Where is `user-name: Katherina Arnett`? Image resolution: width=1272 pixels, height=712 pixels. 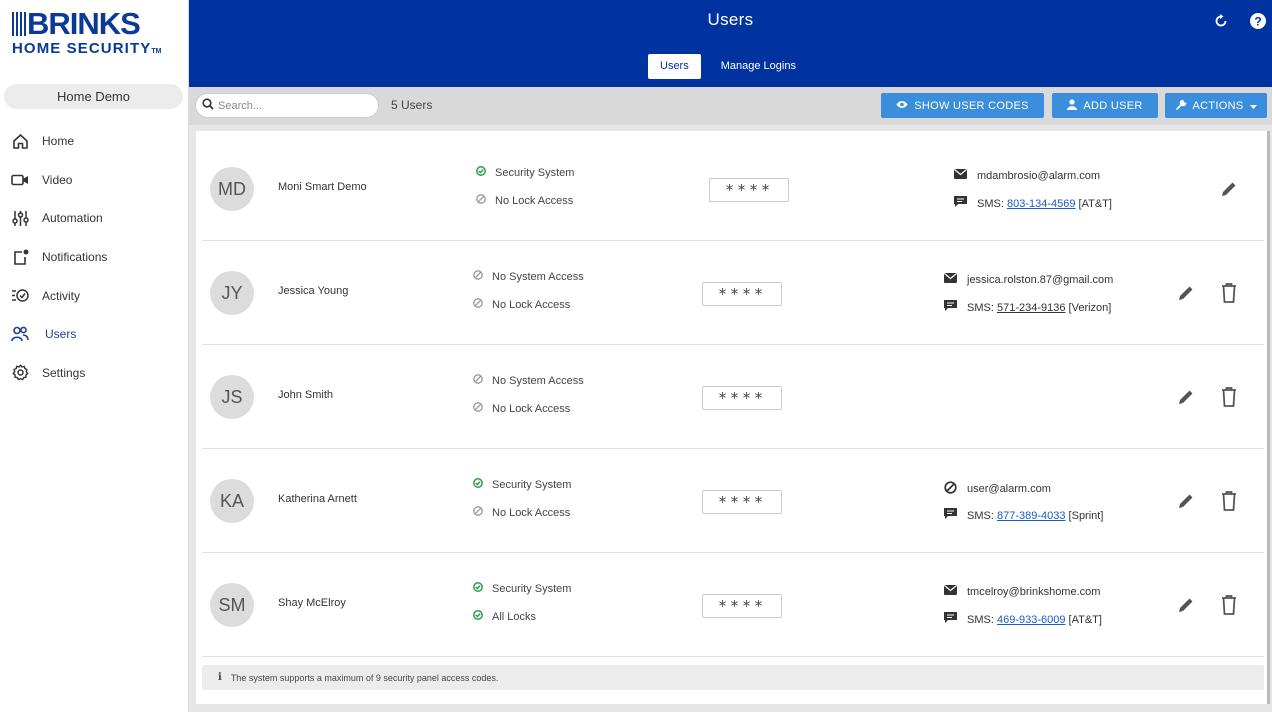
user-name: Katherina Arnett is located at coordinates (317, 499).